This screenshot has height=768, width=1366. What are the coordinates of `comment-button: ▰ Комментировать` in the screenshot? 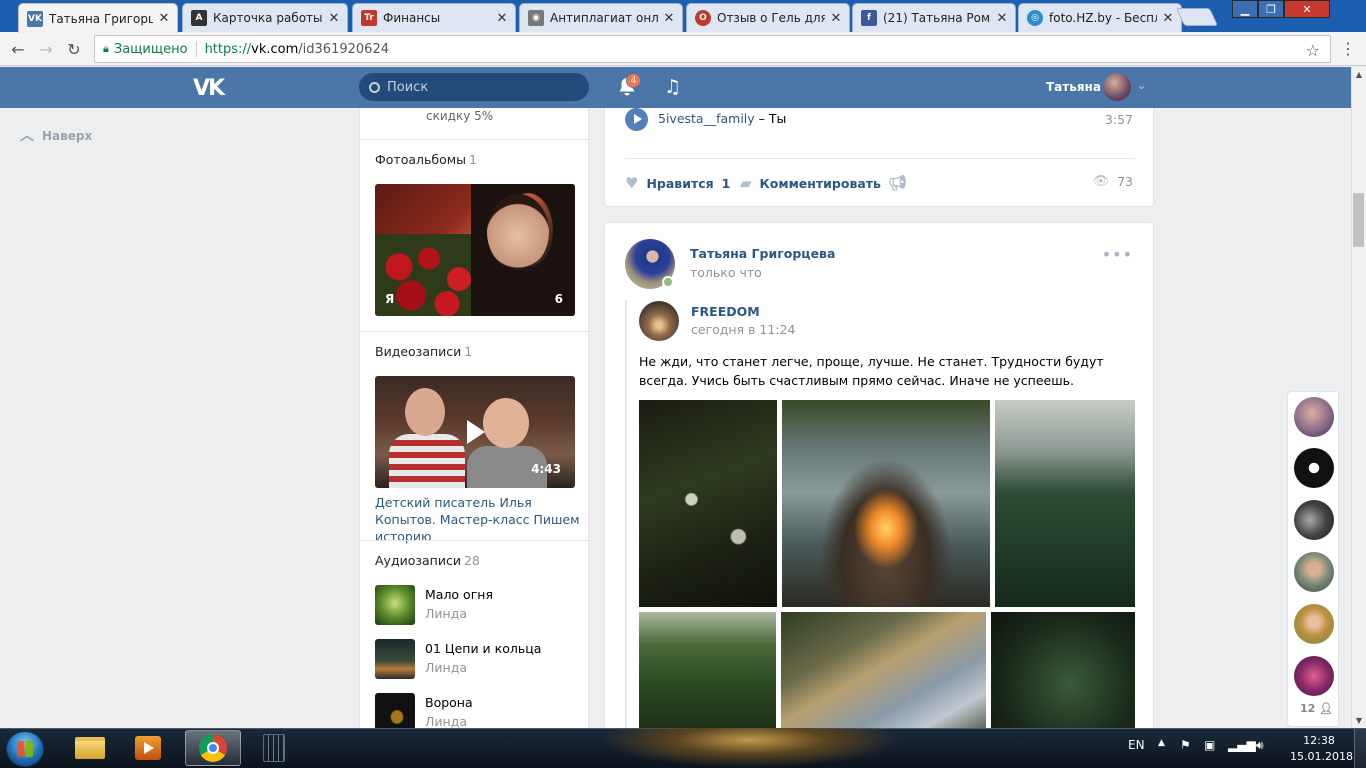 It's located at (810, 183).